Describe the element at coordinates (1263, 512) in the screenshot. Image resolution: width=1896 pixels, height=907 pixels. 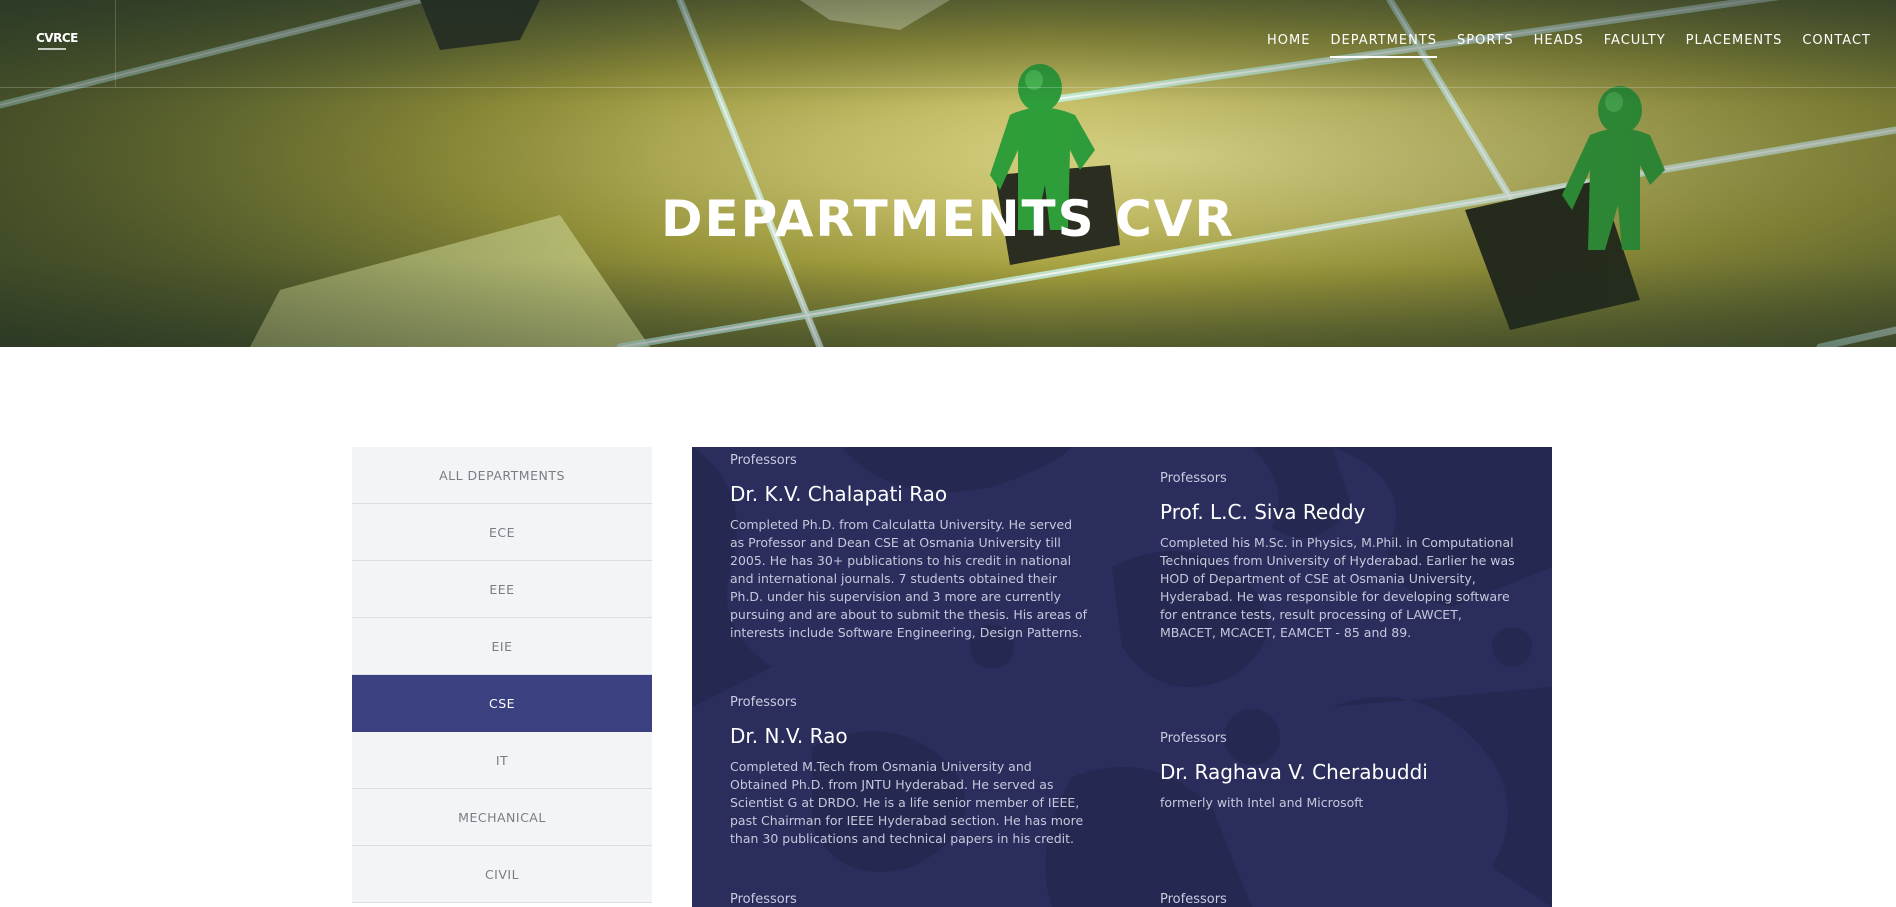
I see `faculty-name: Prof. L.C. Siva Reddy` at that location.